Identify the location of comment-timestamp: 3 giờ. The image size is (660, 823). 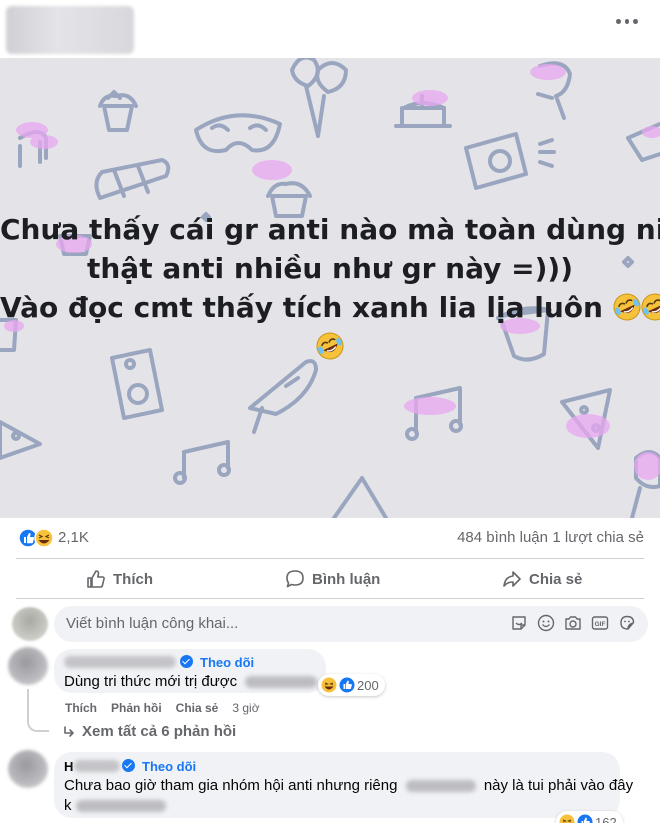
(245, 708).